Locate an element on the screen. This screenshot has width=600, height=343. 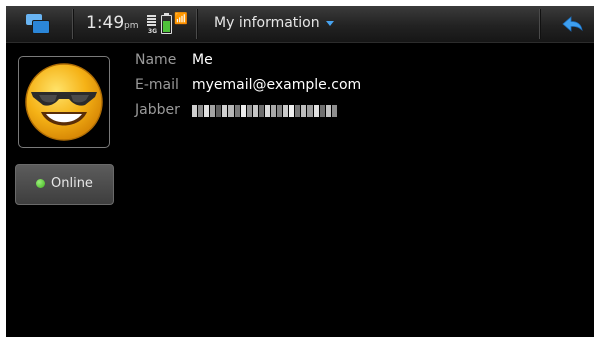
task-switcher-icon is located at coordinates (39, 24).